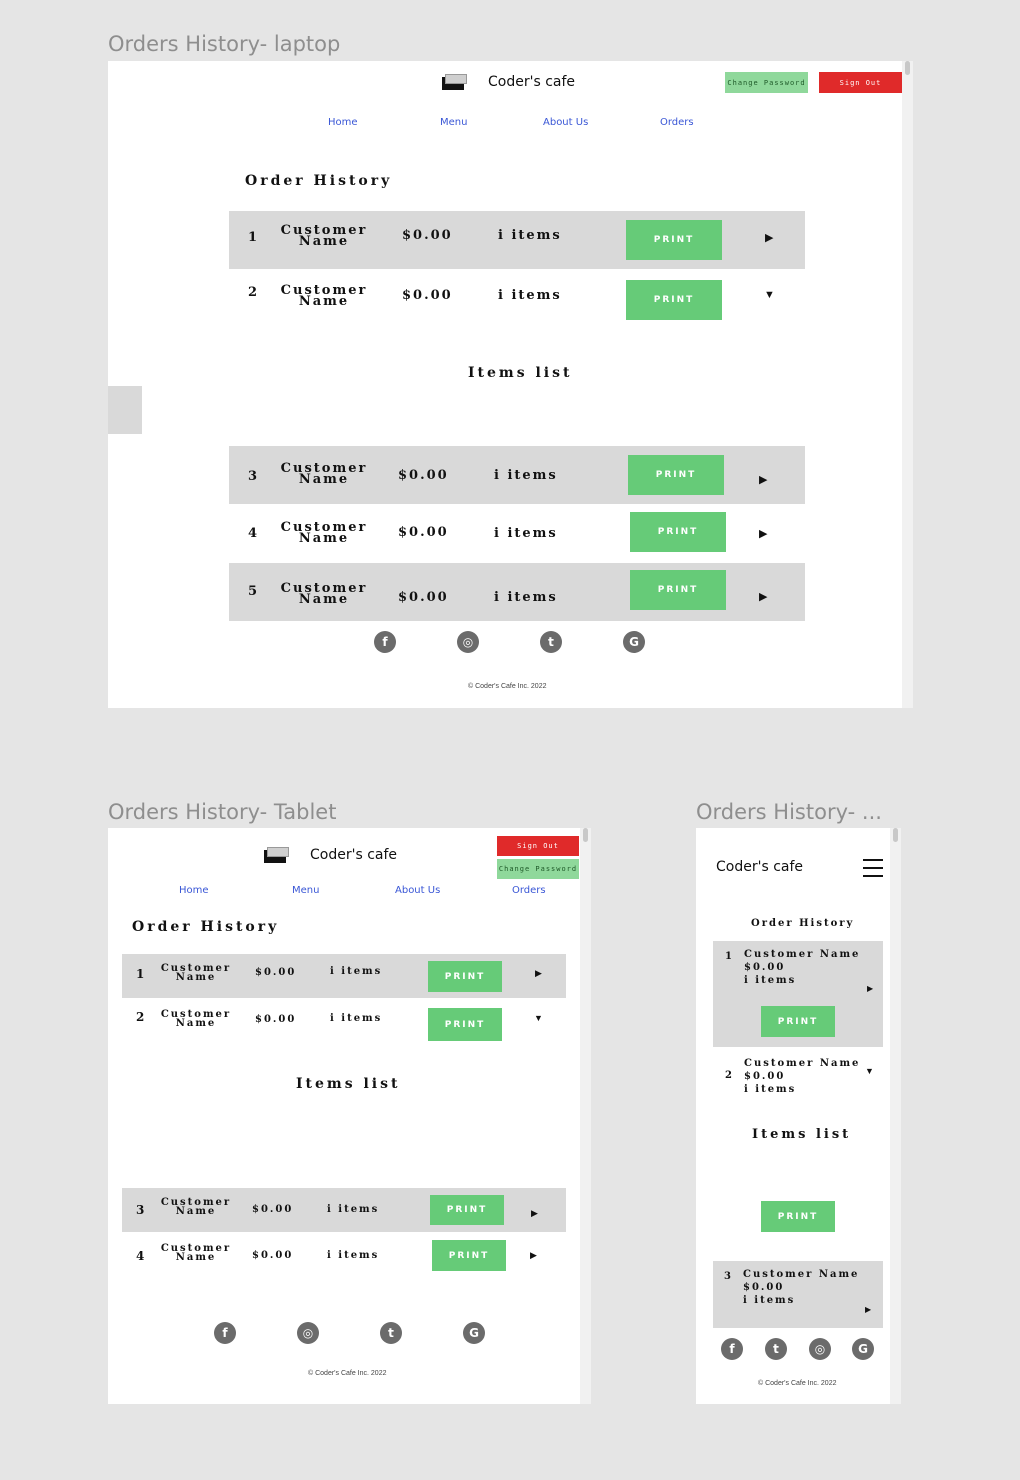 Image resolution: width=1020 pixels, height=1480 pixels. I want to click on order-row-3: 3 Customer Name $0.00 i items ▶, so click(798, 1294).